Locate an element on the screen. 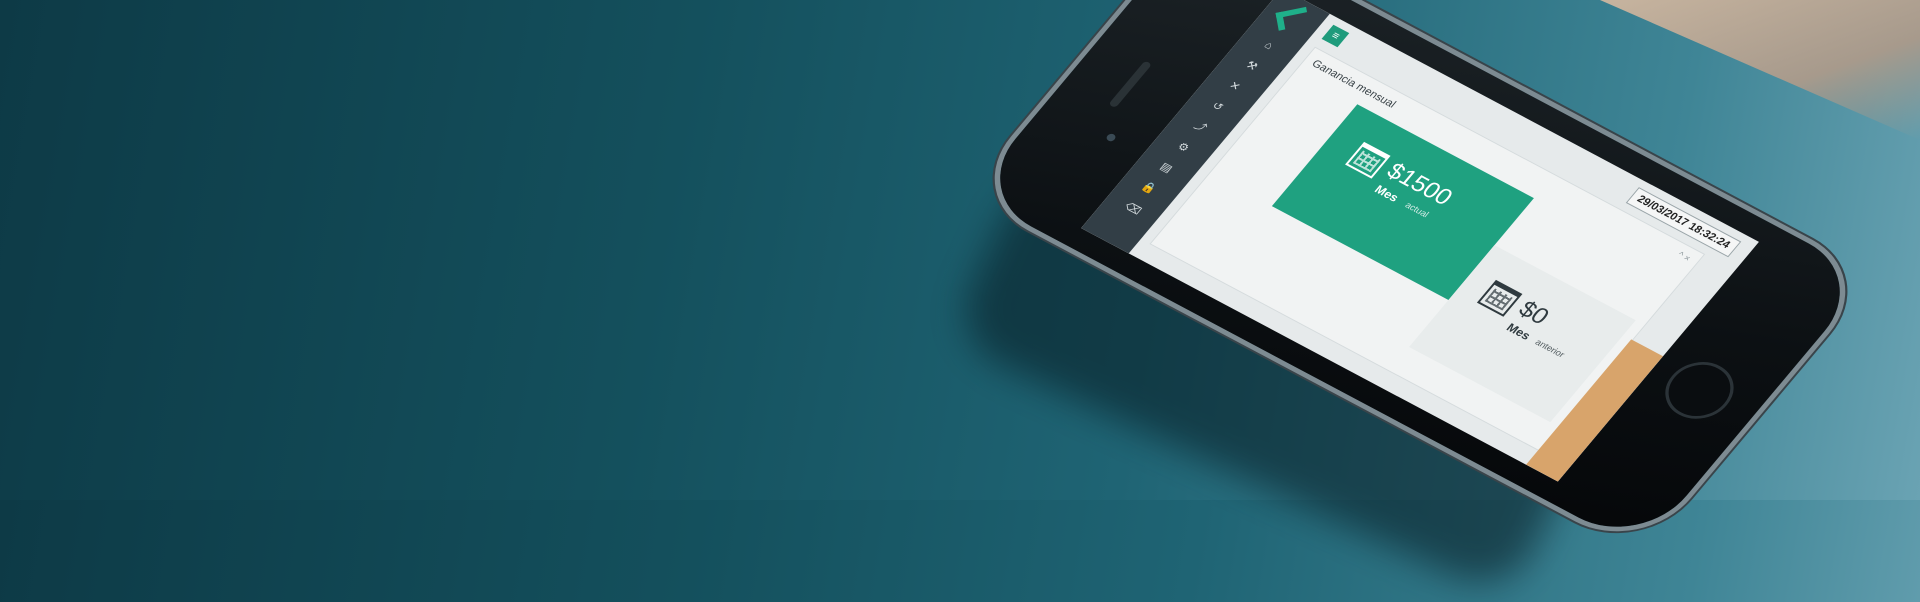 The width and height of the screenshot is (1920, 602). panel-title: Ganancia mensual is located at coordinates (1354, 84).